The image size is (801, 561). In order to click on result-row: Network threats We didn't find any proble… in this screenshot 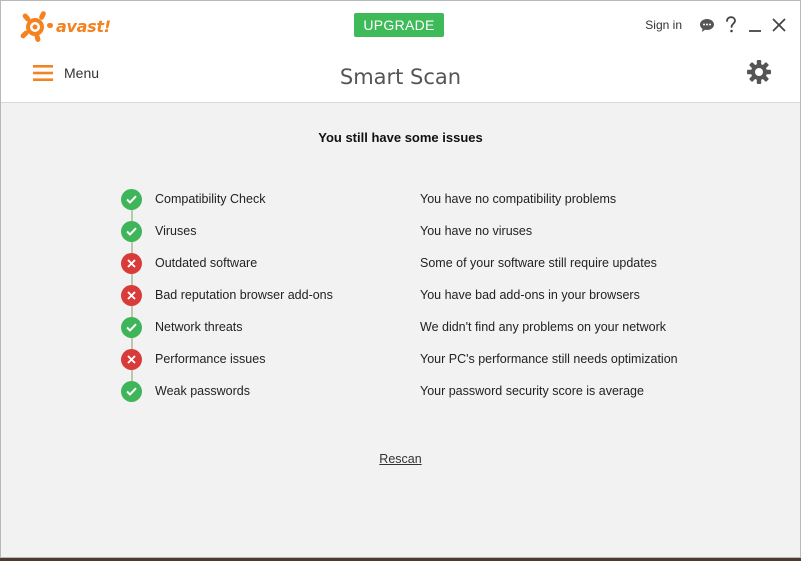, I will do `click(421, 327)`.